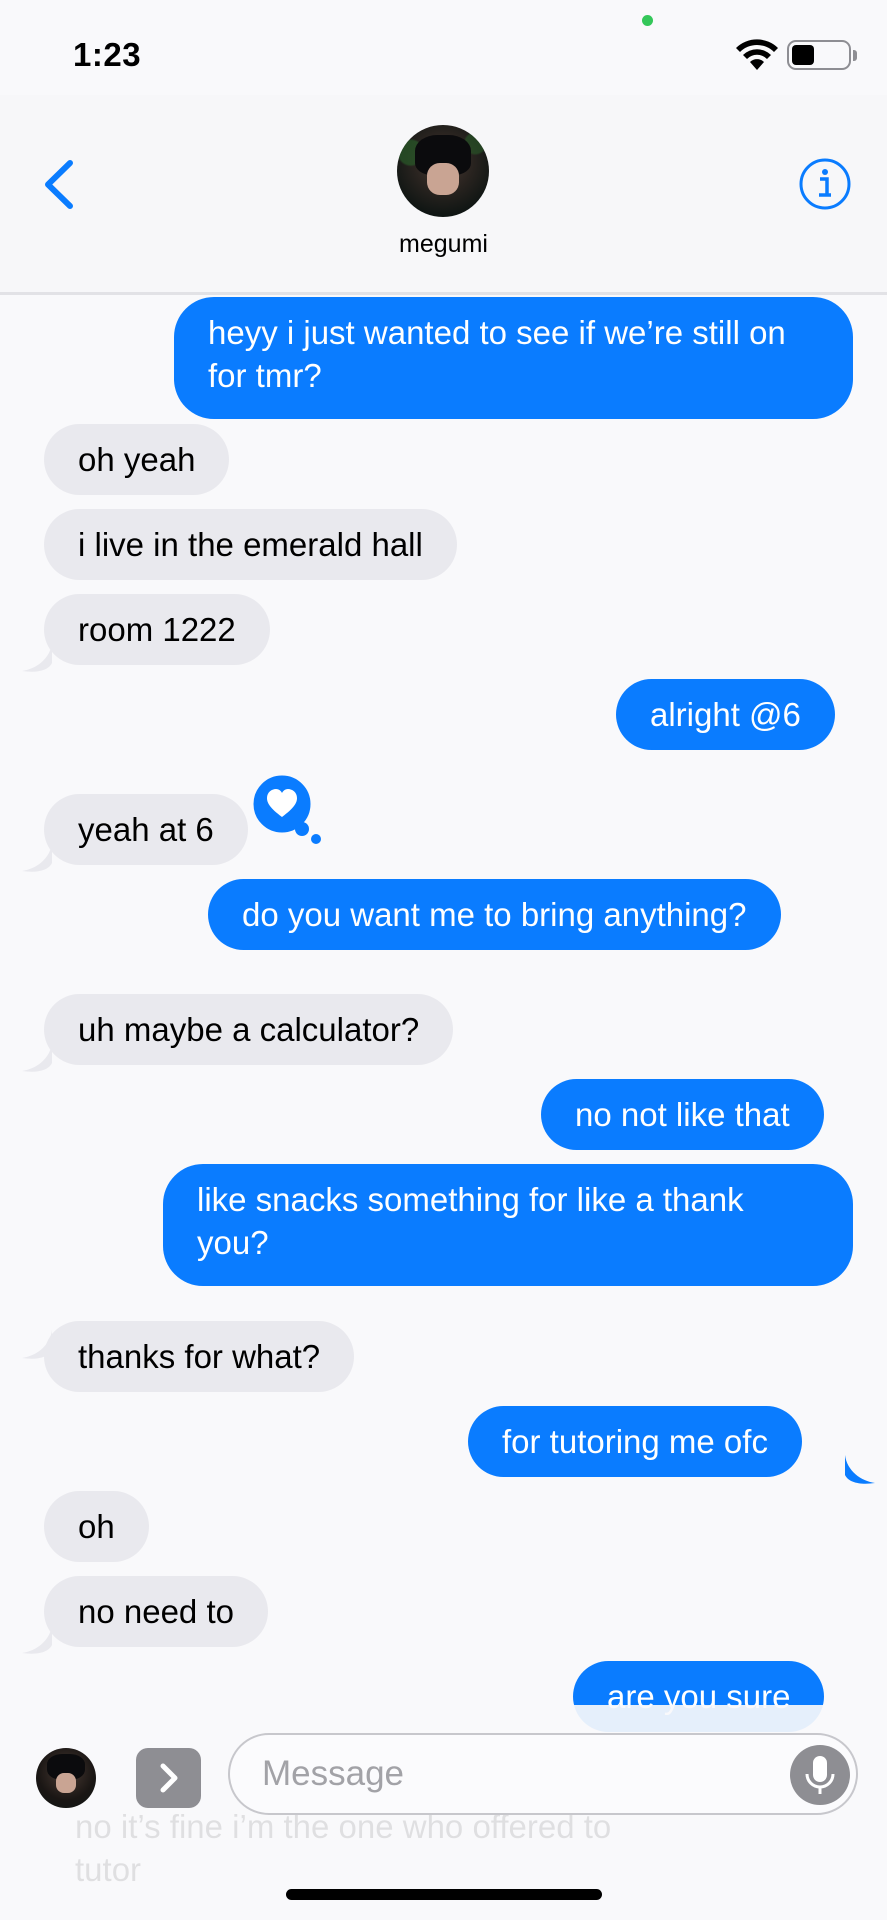 This screenshot has height=1920, width=887. I want to click on microphone-button, so click(820, 1775).